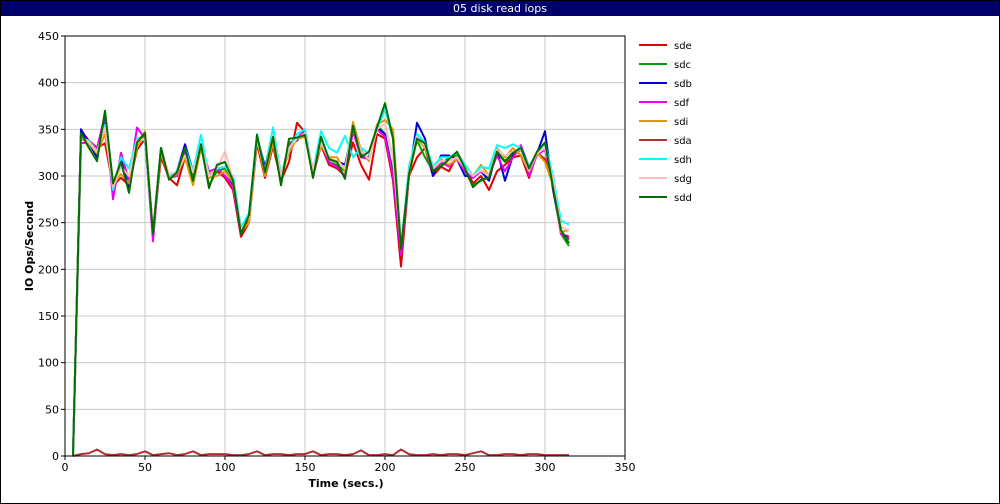  I want to click on y-tick-label: 50, so click(52, 409).